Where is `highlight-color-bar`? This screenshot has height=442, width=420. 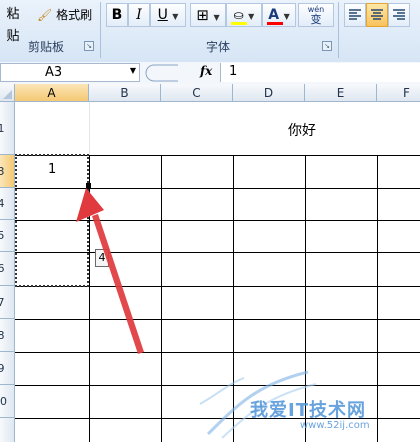 highlight-color-bar is located at coordinates (239, 23).